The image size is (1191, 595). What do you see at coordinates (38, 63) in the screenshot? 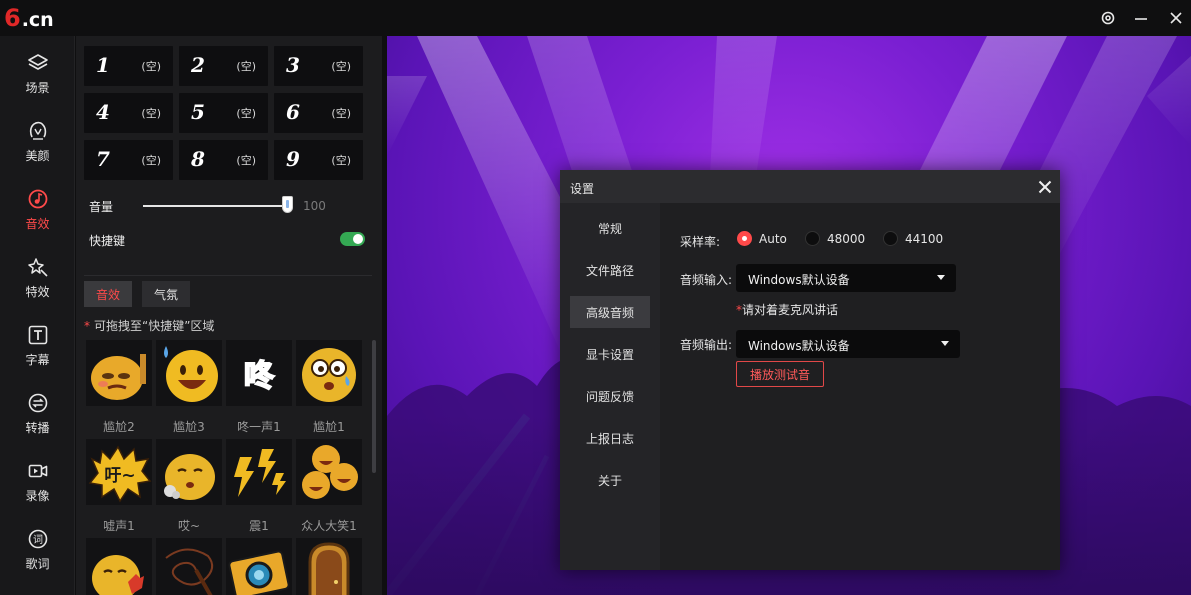
I see `layers-icon` at bounding box center [38, 63].